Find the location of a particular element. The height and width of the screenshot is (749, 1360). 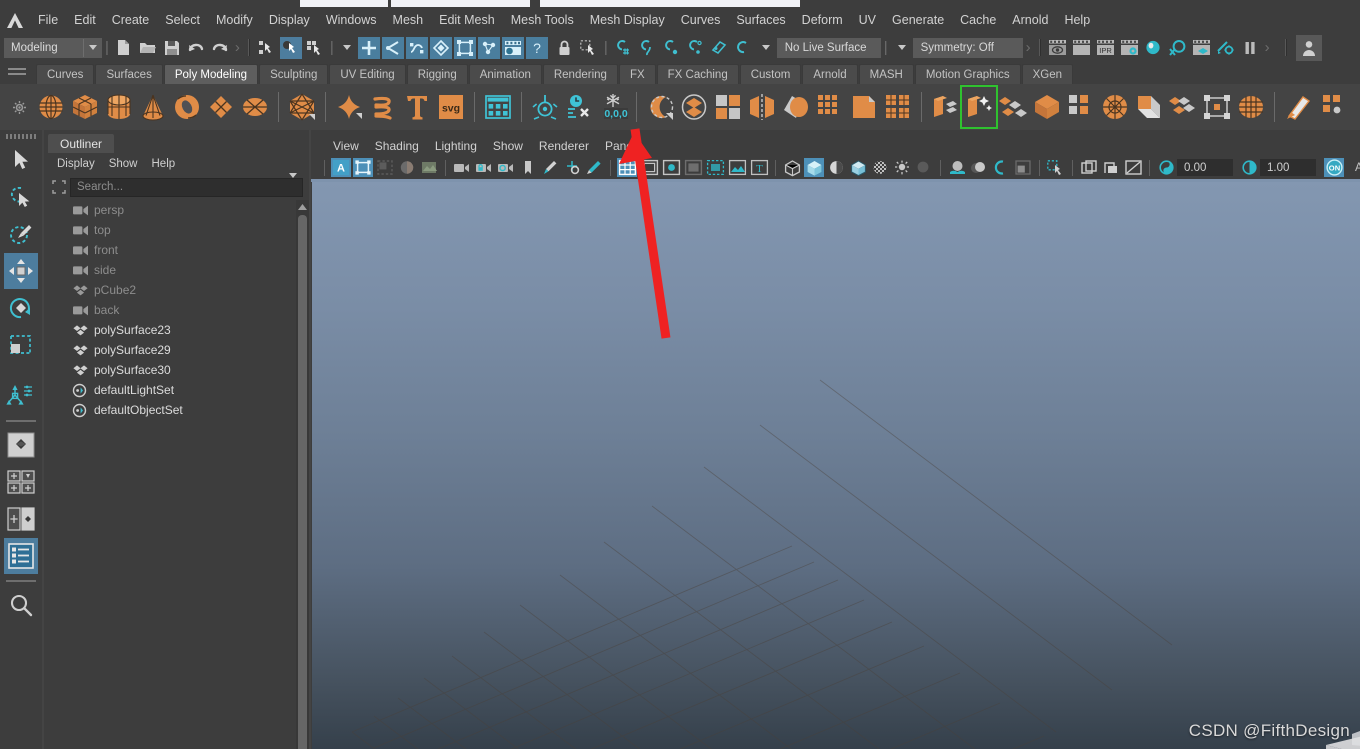

outliner-item: polySurface30 is located at coordinates (176, 370).